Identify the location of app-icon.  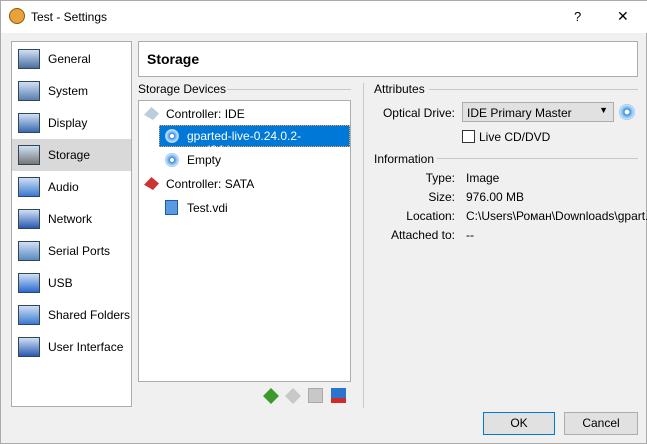
(17, 16).